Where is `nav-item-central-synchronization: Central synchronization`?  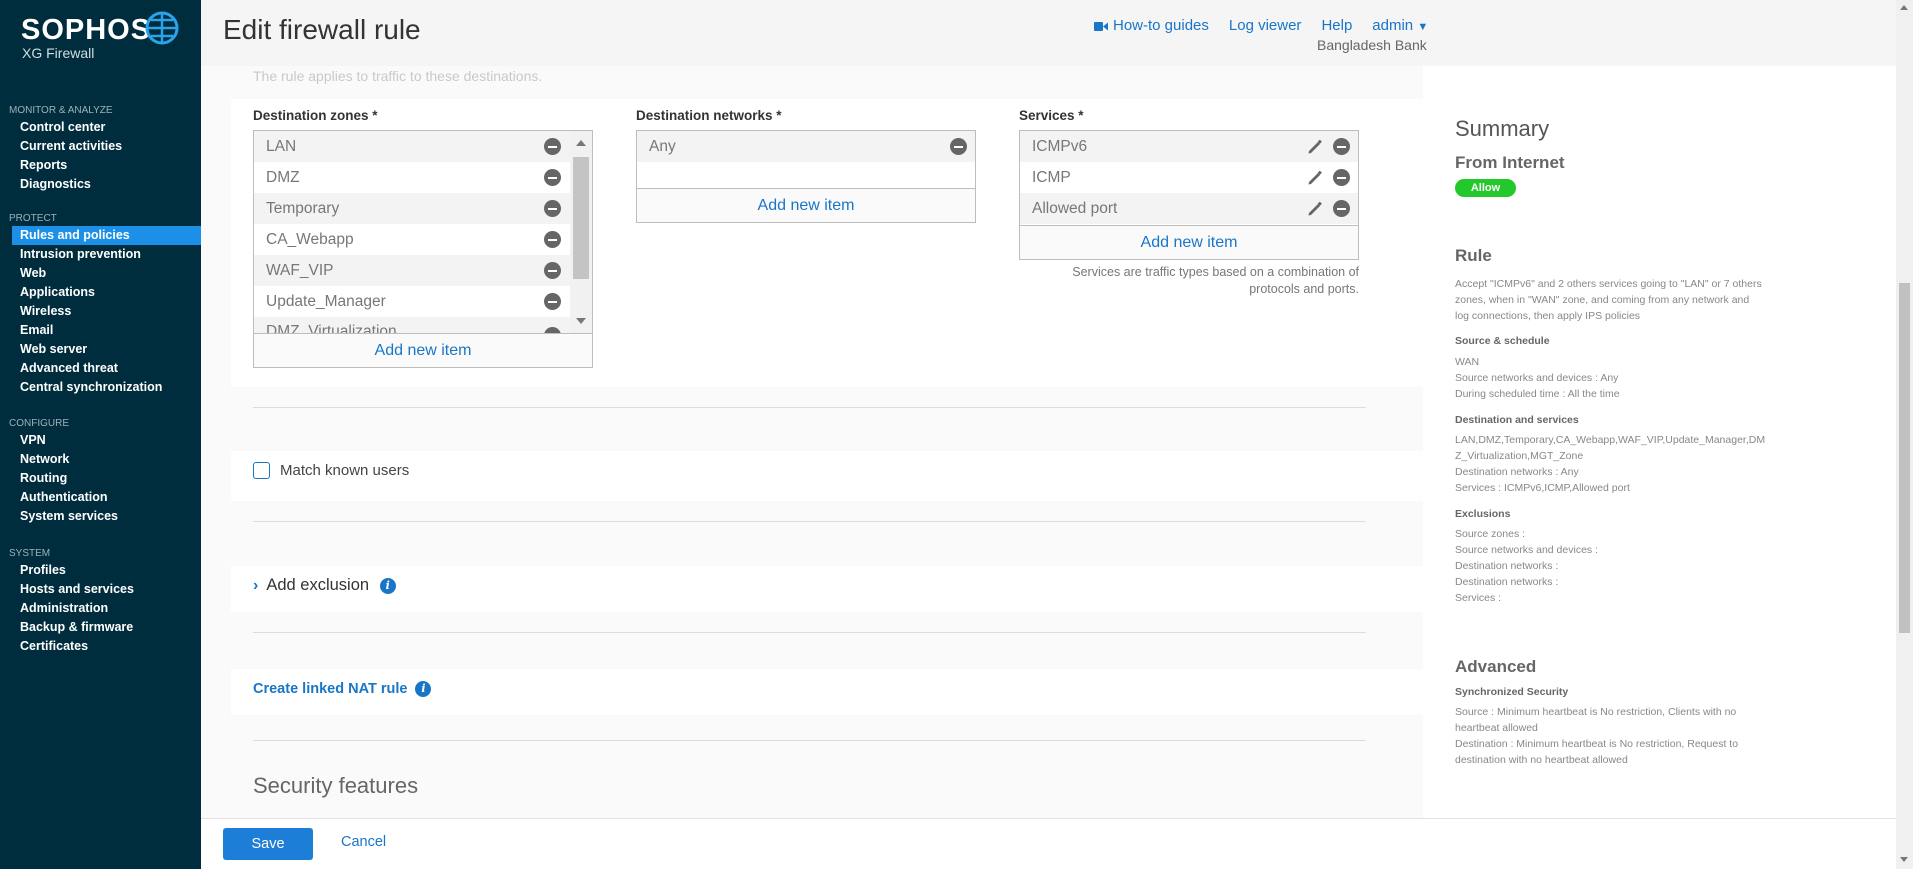 nav-item-central-synchronization: Central synchronization is located at coordinates (100, 387).